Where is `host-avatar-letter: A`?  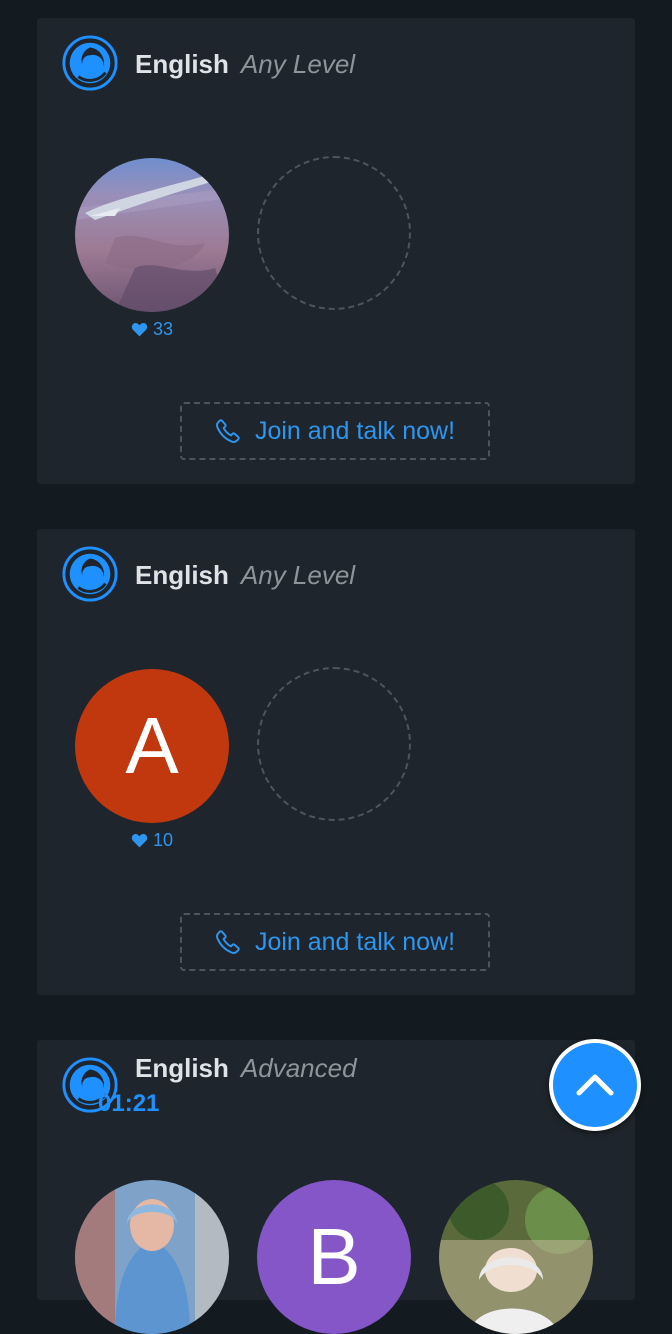 host-avatar-letter: A is located at coordinates (152, 746).